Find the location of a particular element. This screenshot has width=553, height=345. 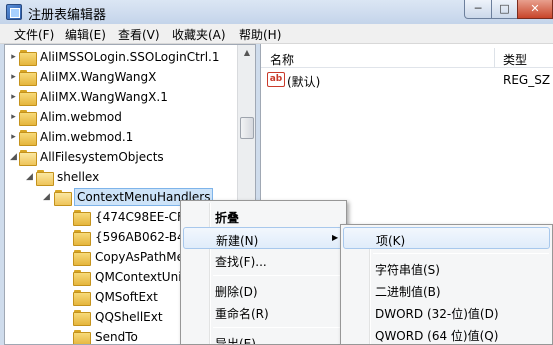

menu-bar: 文件(F) 编辑(E) 查看(V) 收藏夹(A) 帮助(H) is located at coordinates (276, 34).